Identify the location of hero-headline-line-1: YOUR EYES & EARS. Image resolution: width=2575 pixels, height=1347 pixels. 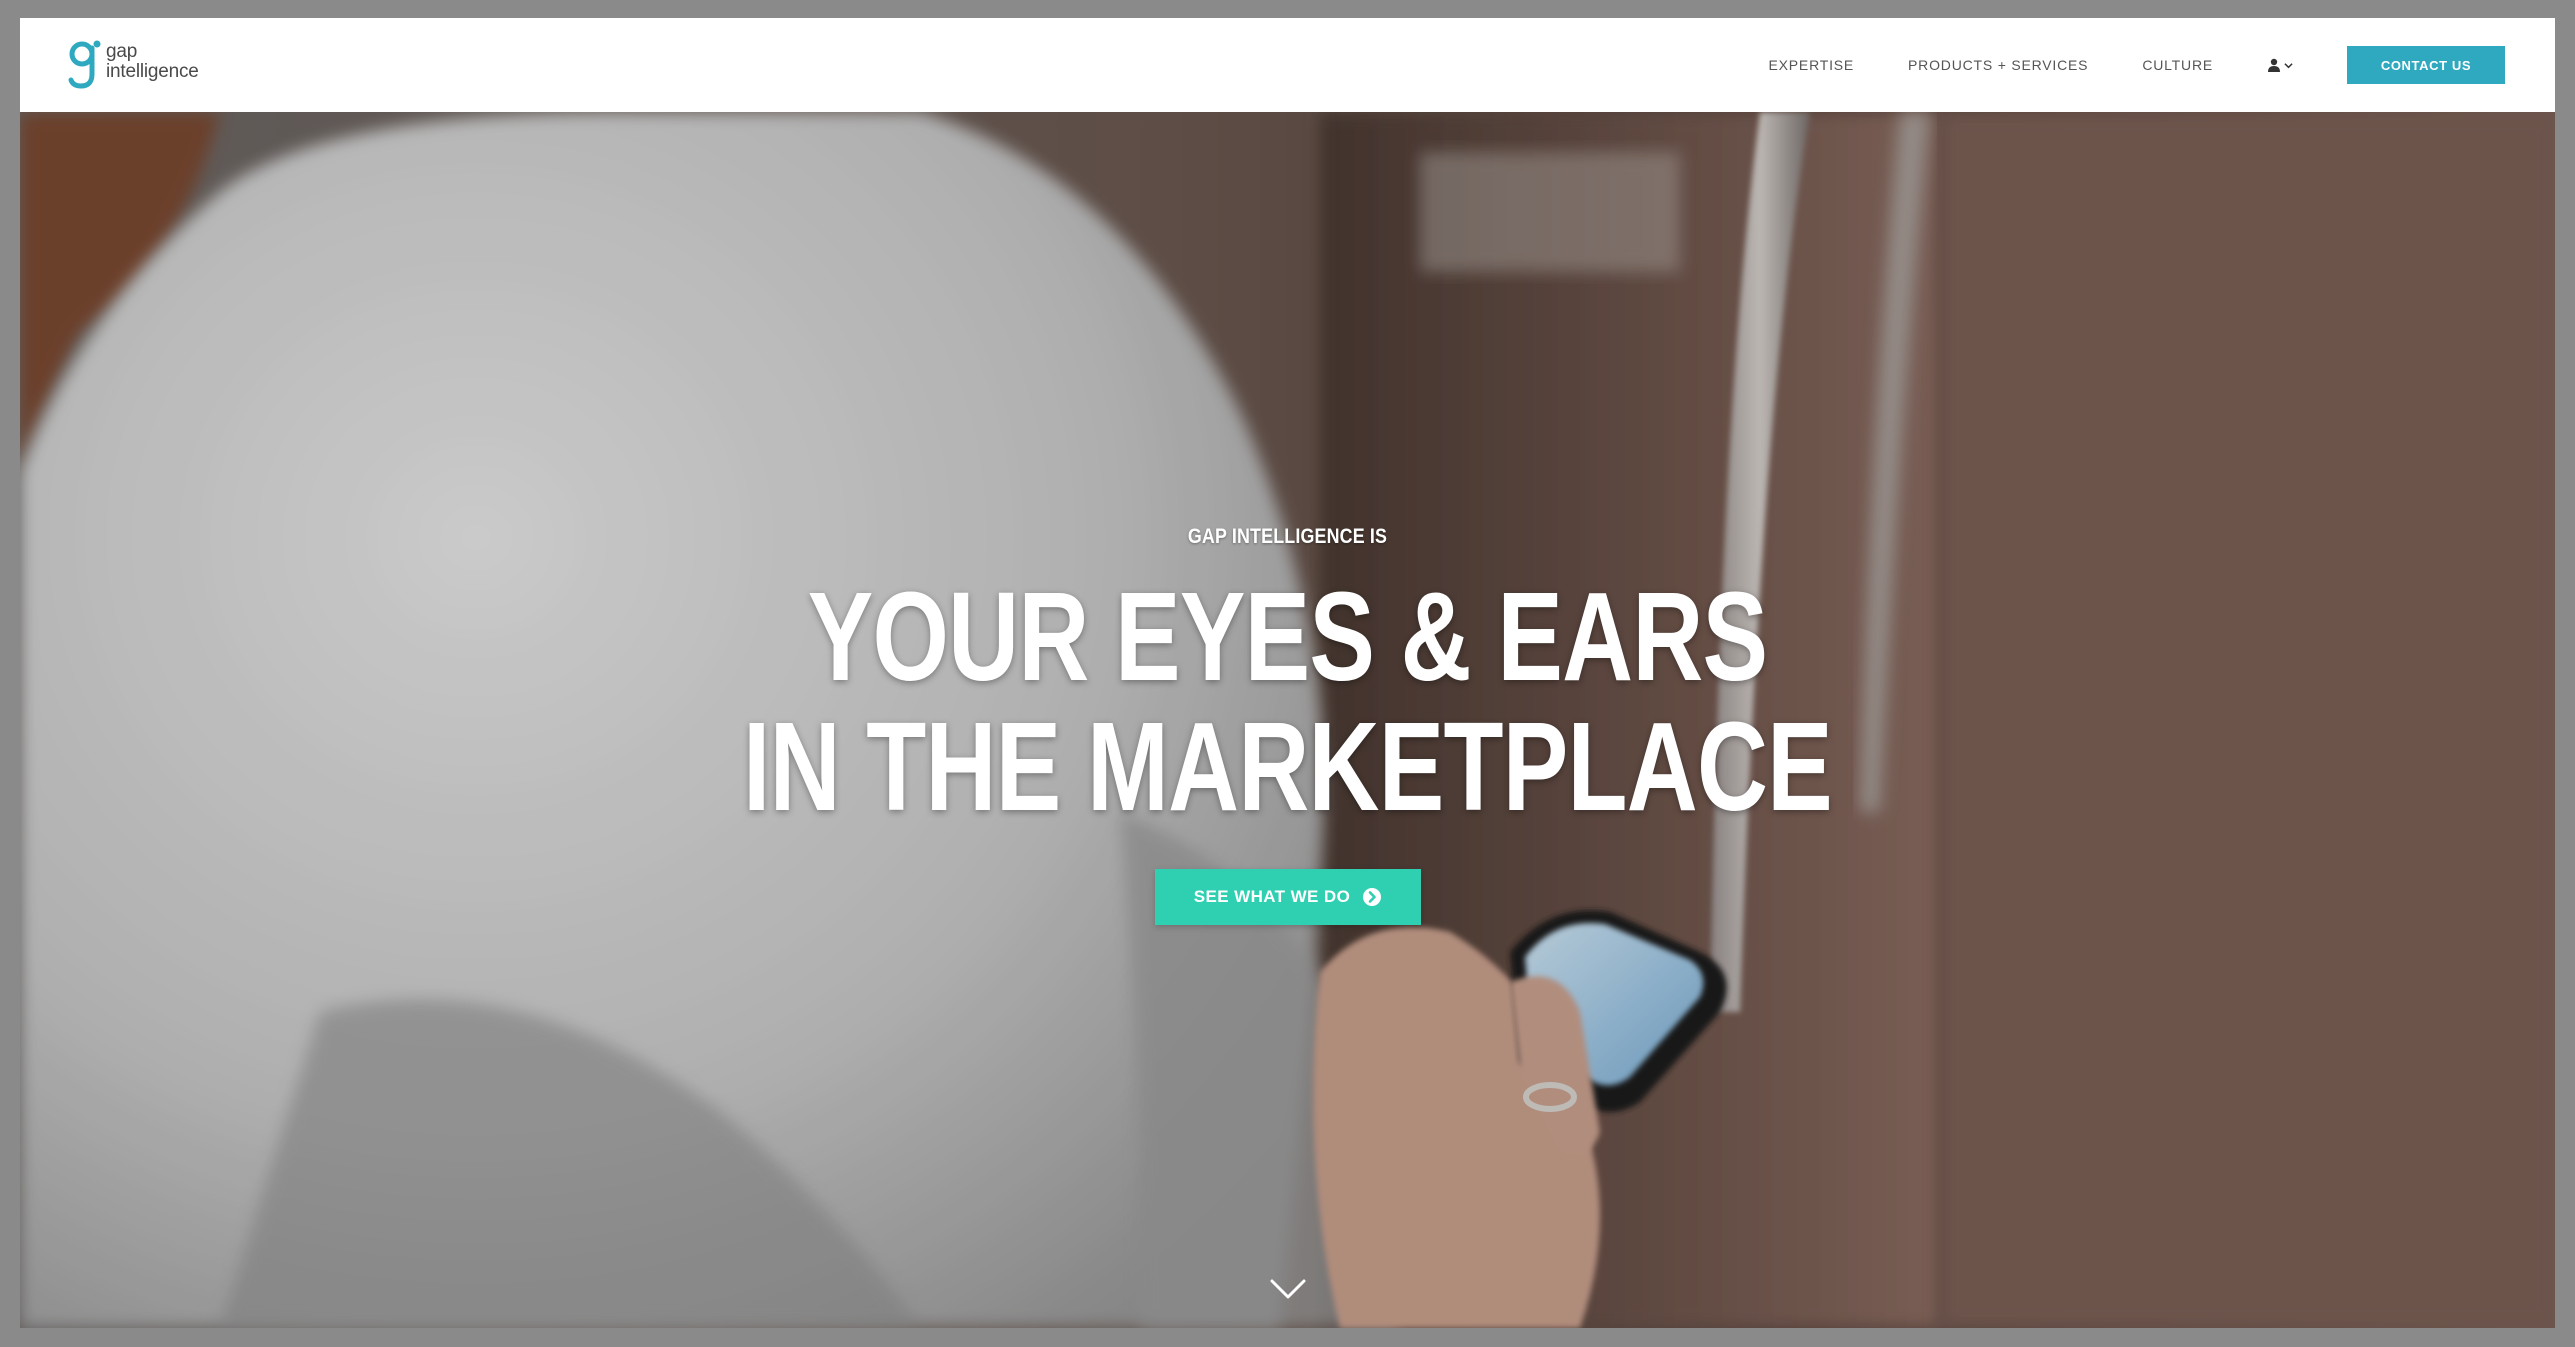
(1287, 636).